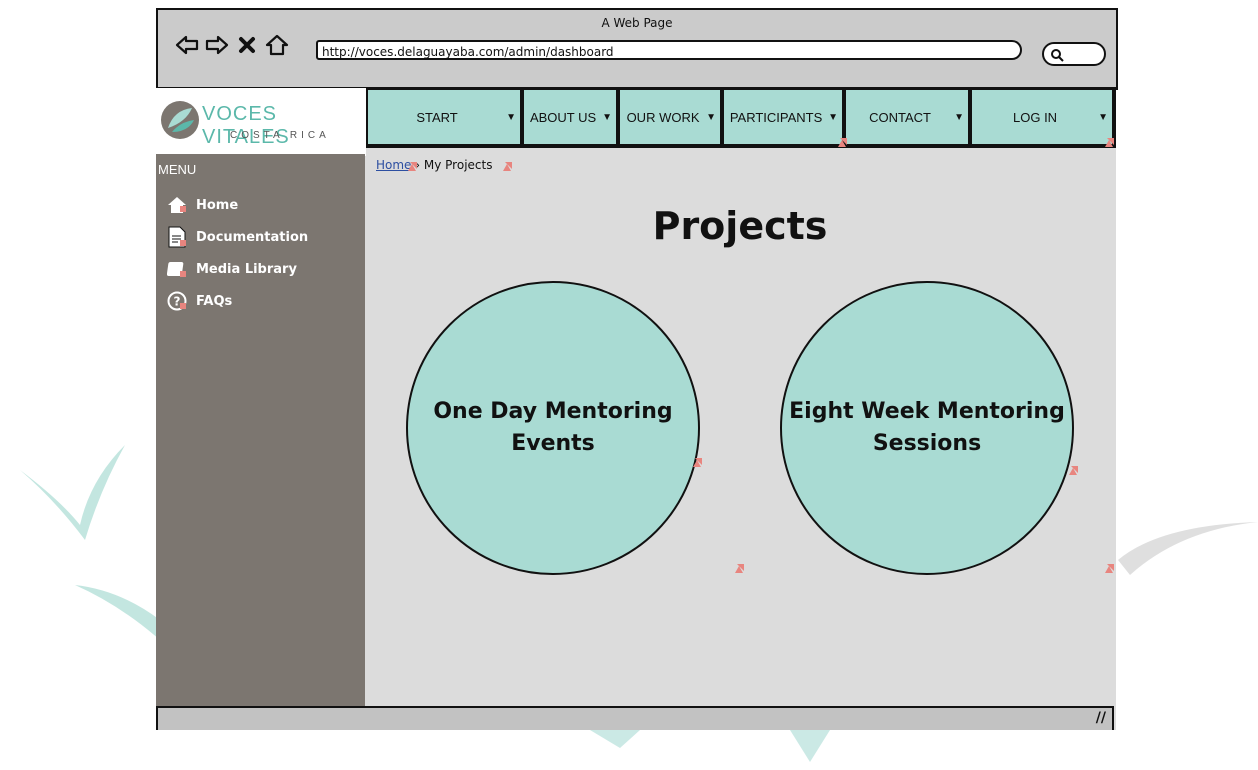 Image resolution: width=1258 pixels, height=770 pixels. Describe the element at coordinates (637, 23) in the screenshot. I see `window-title: A Web Page` at that location.